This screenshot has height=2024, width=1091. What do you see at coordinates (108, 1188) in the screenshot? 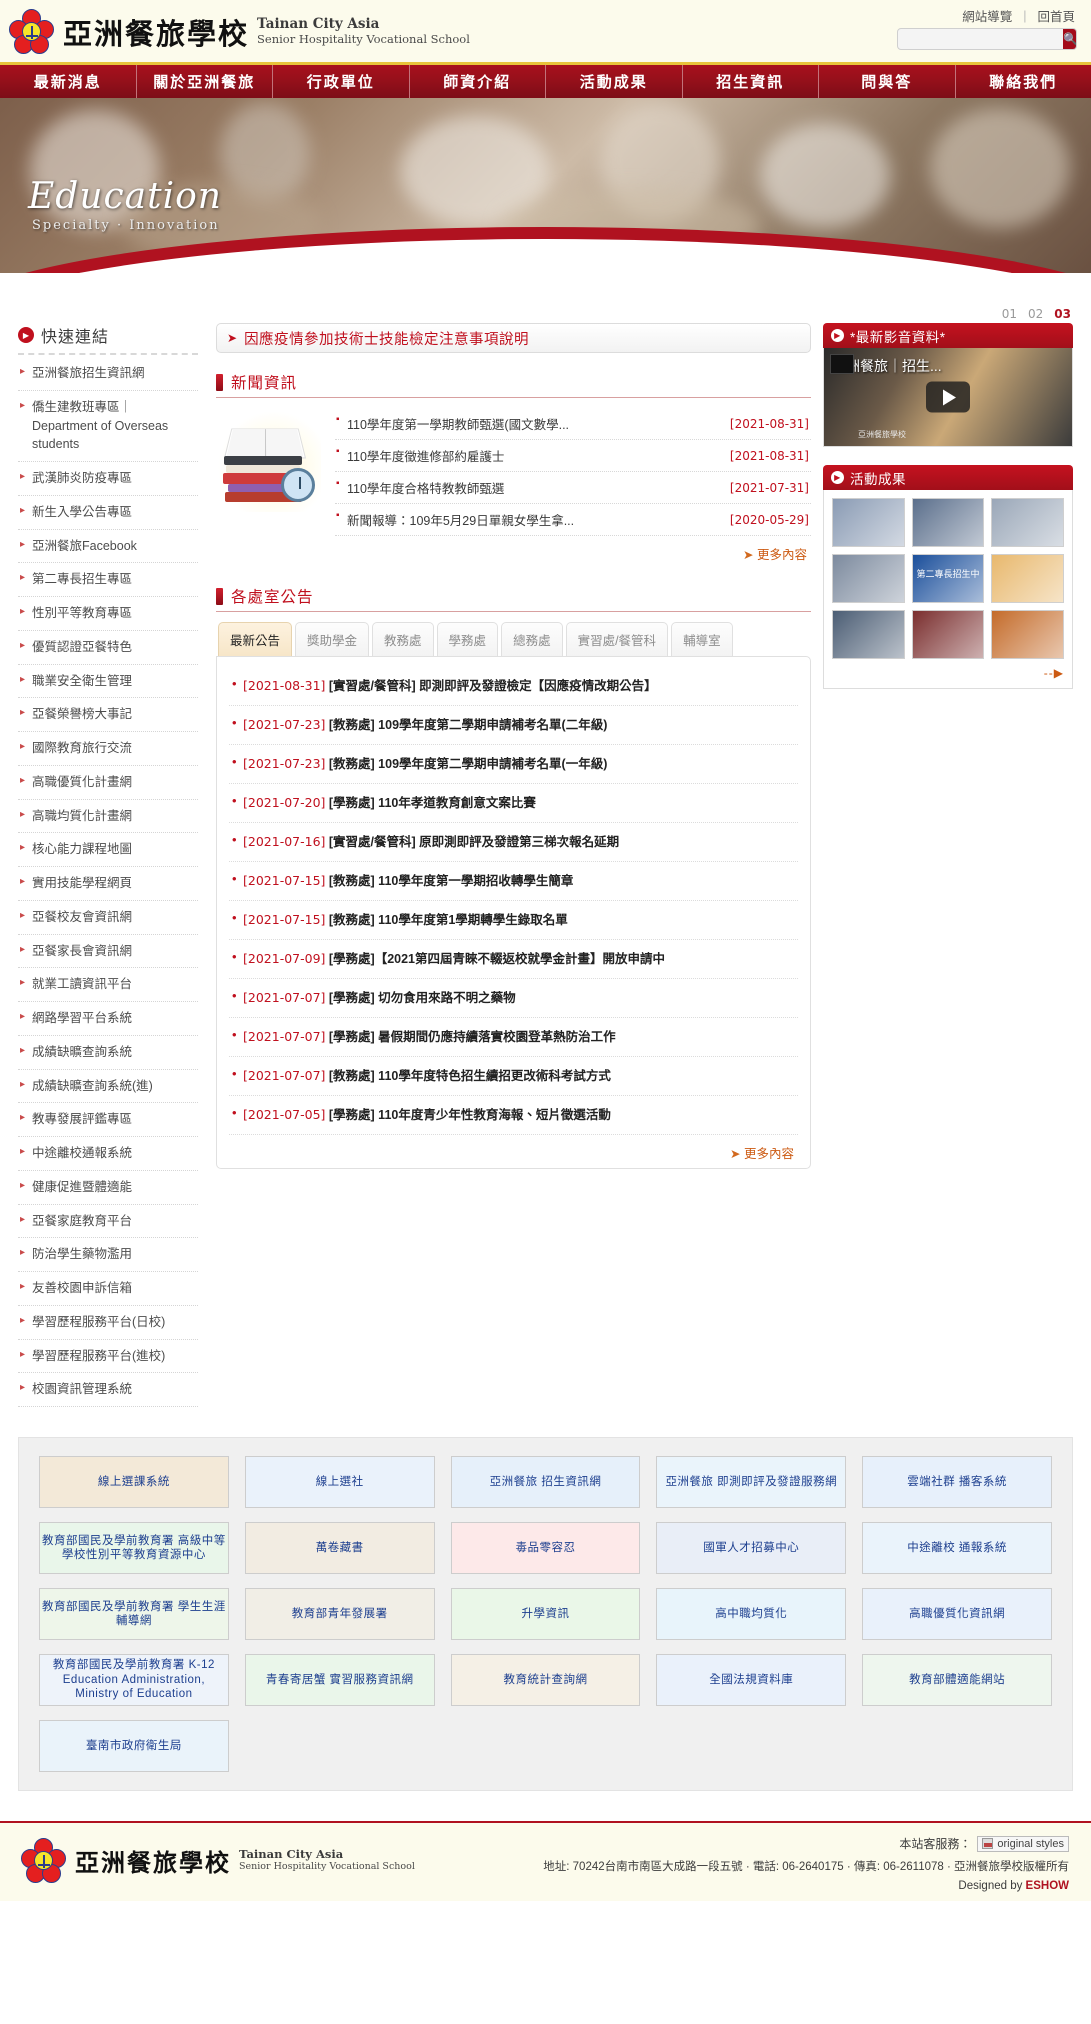
I see `sidebar-link-23: 健康促進暨體適能` at bounding box center [108, 1188].